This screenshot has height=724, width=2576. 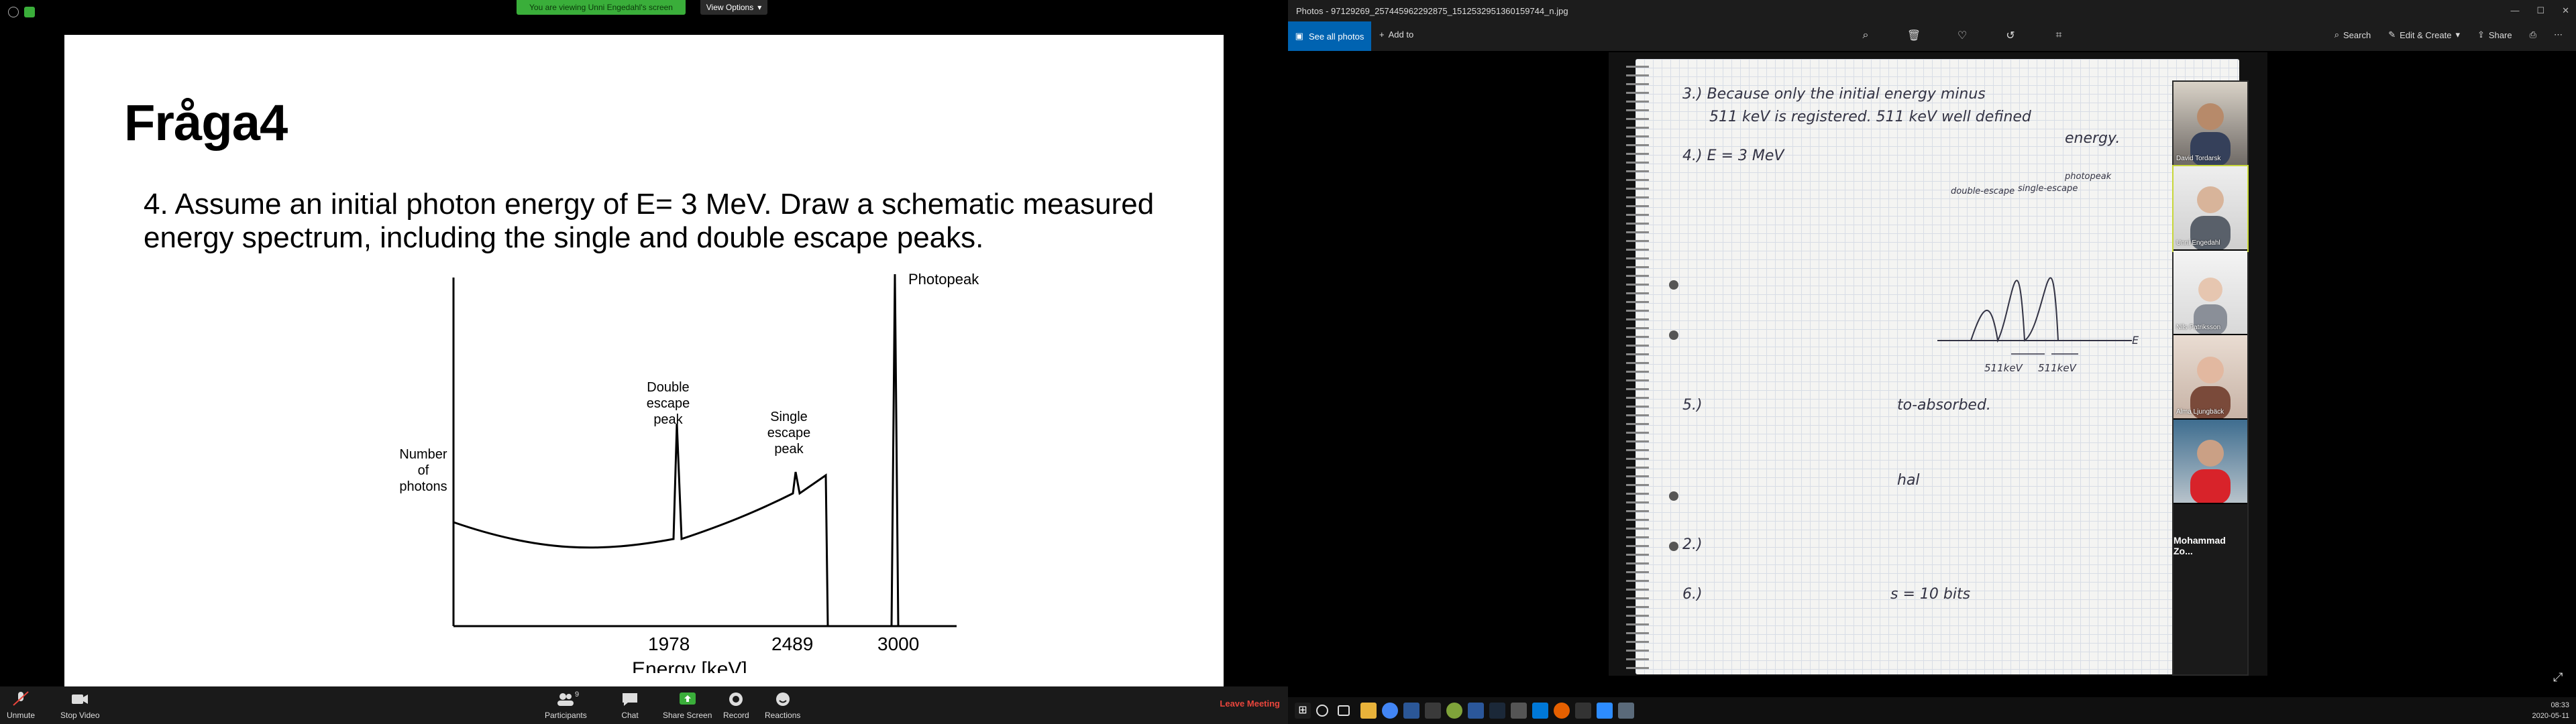 I want to click on minimize-icon: —, so click(x=2514, y=10).